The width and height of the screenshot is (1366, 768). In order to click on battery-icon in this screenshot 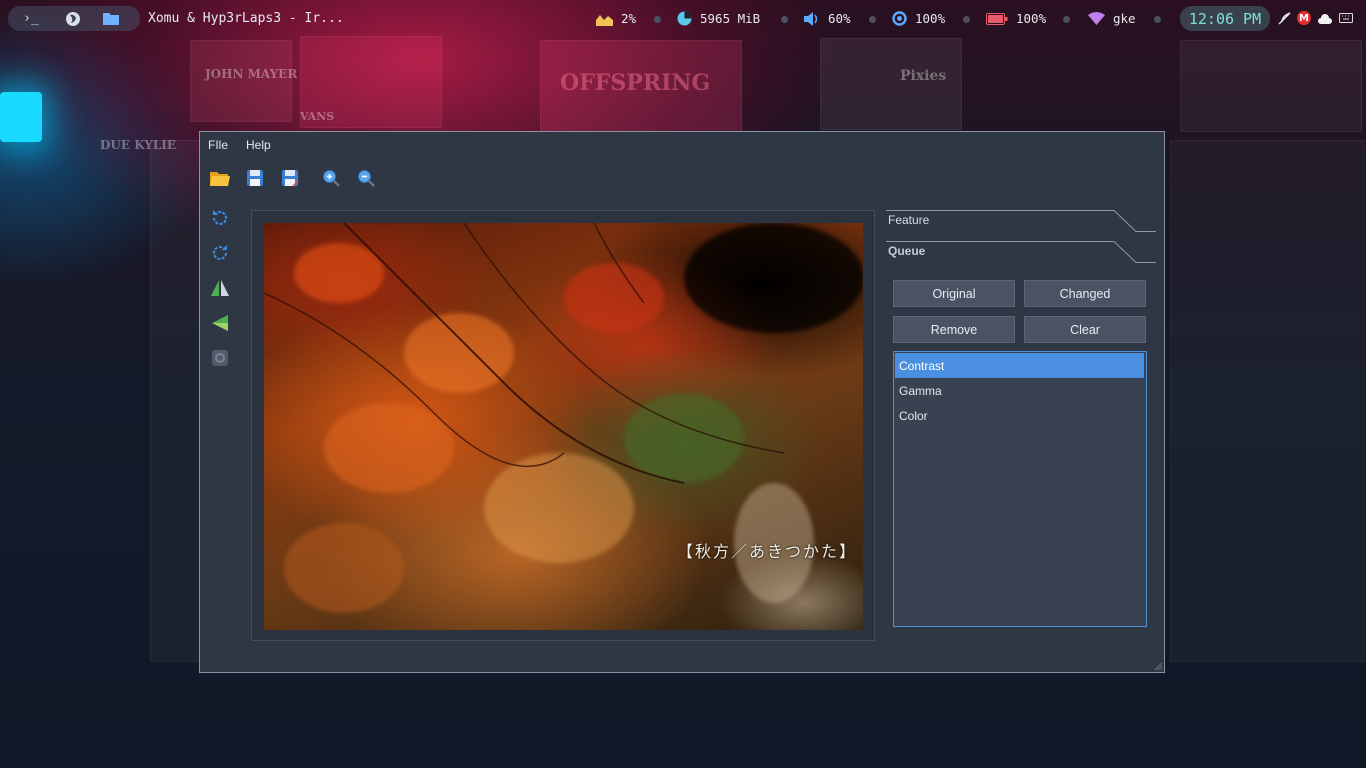, I will do `click(997, 18)`.